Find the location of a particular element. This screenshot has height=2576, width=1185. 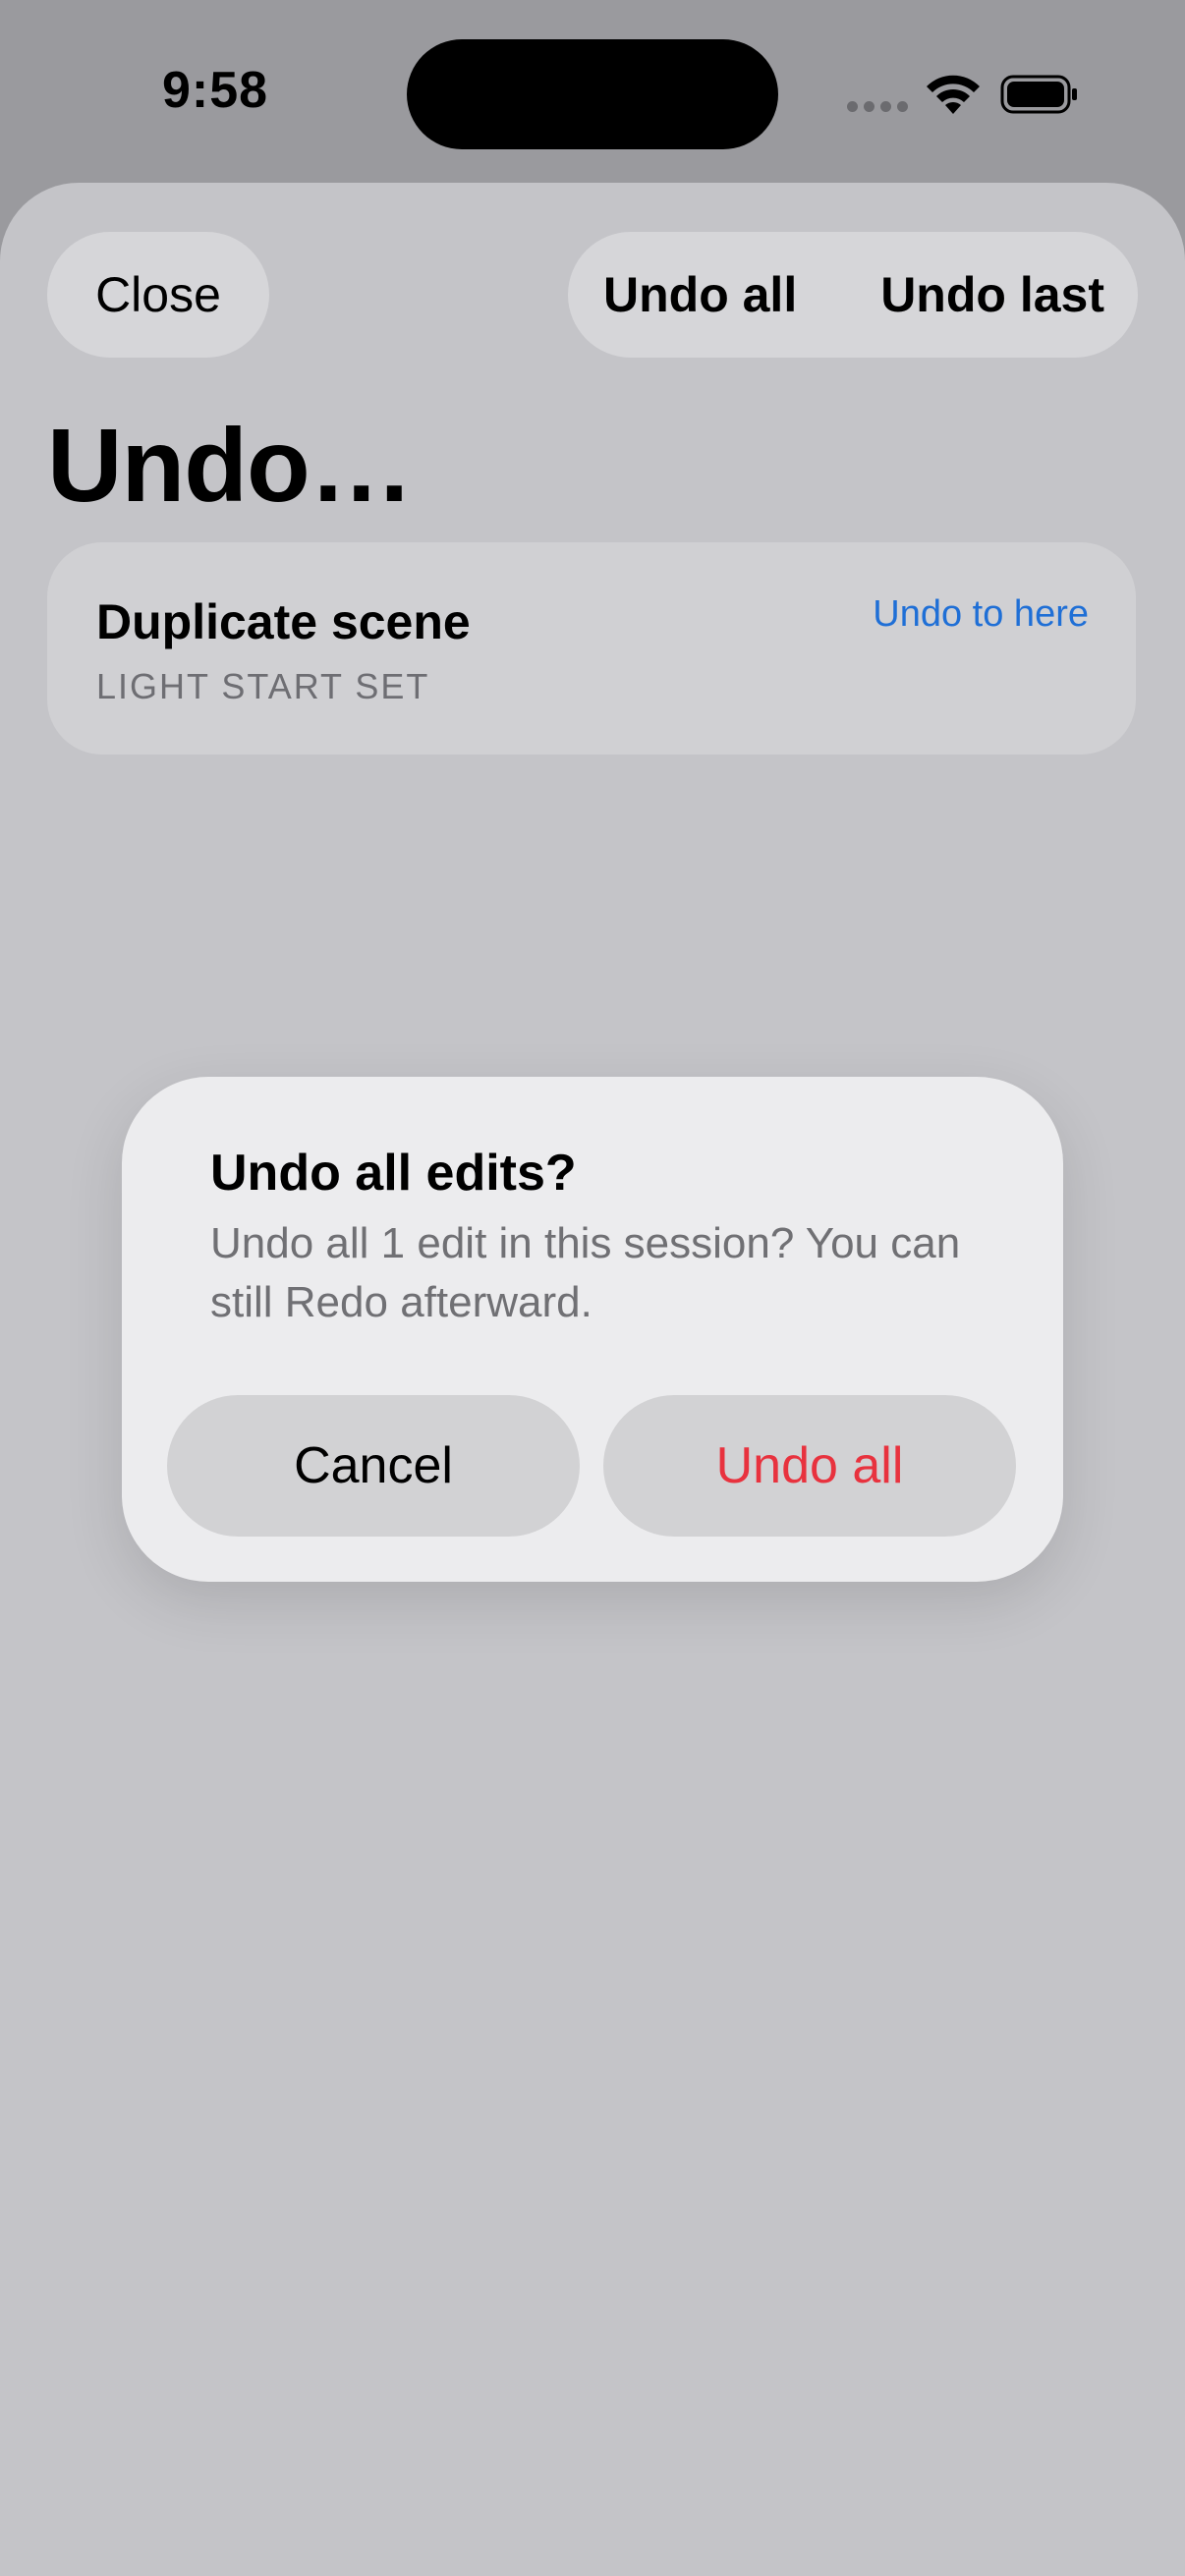

status-bar: 9:58 is located at coordinates (592, 93).